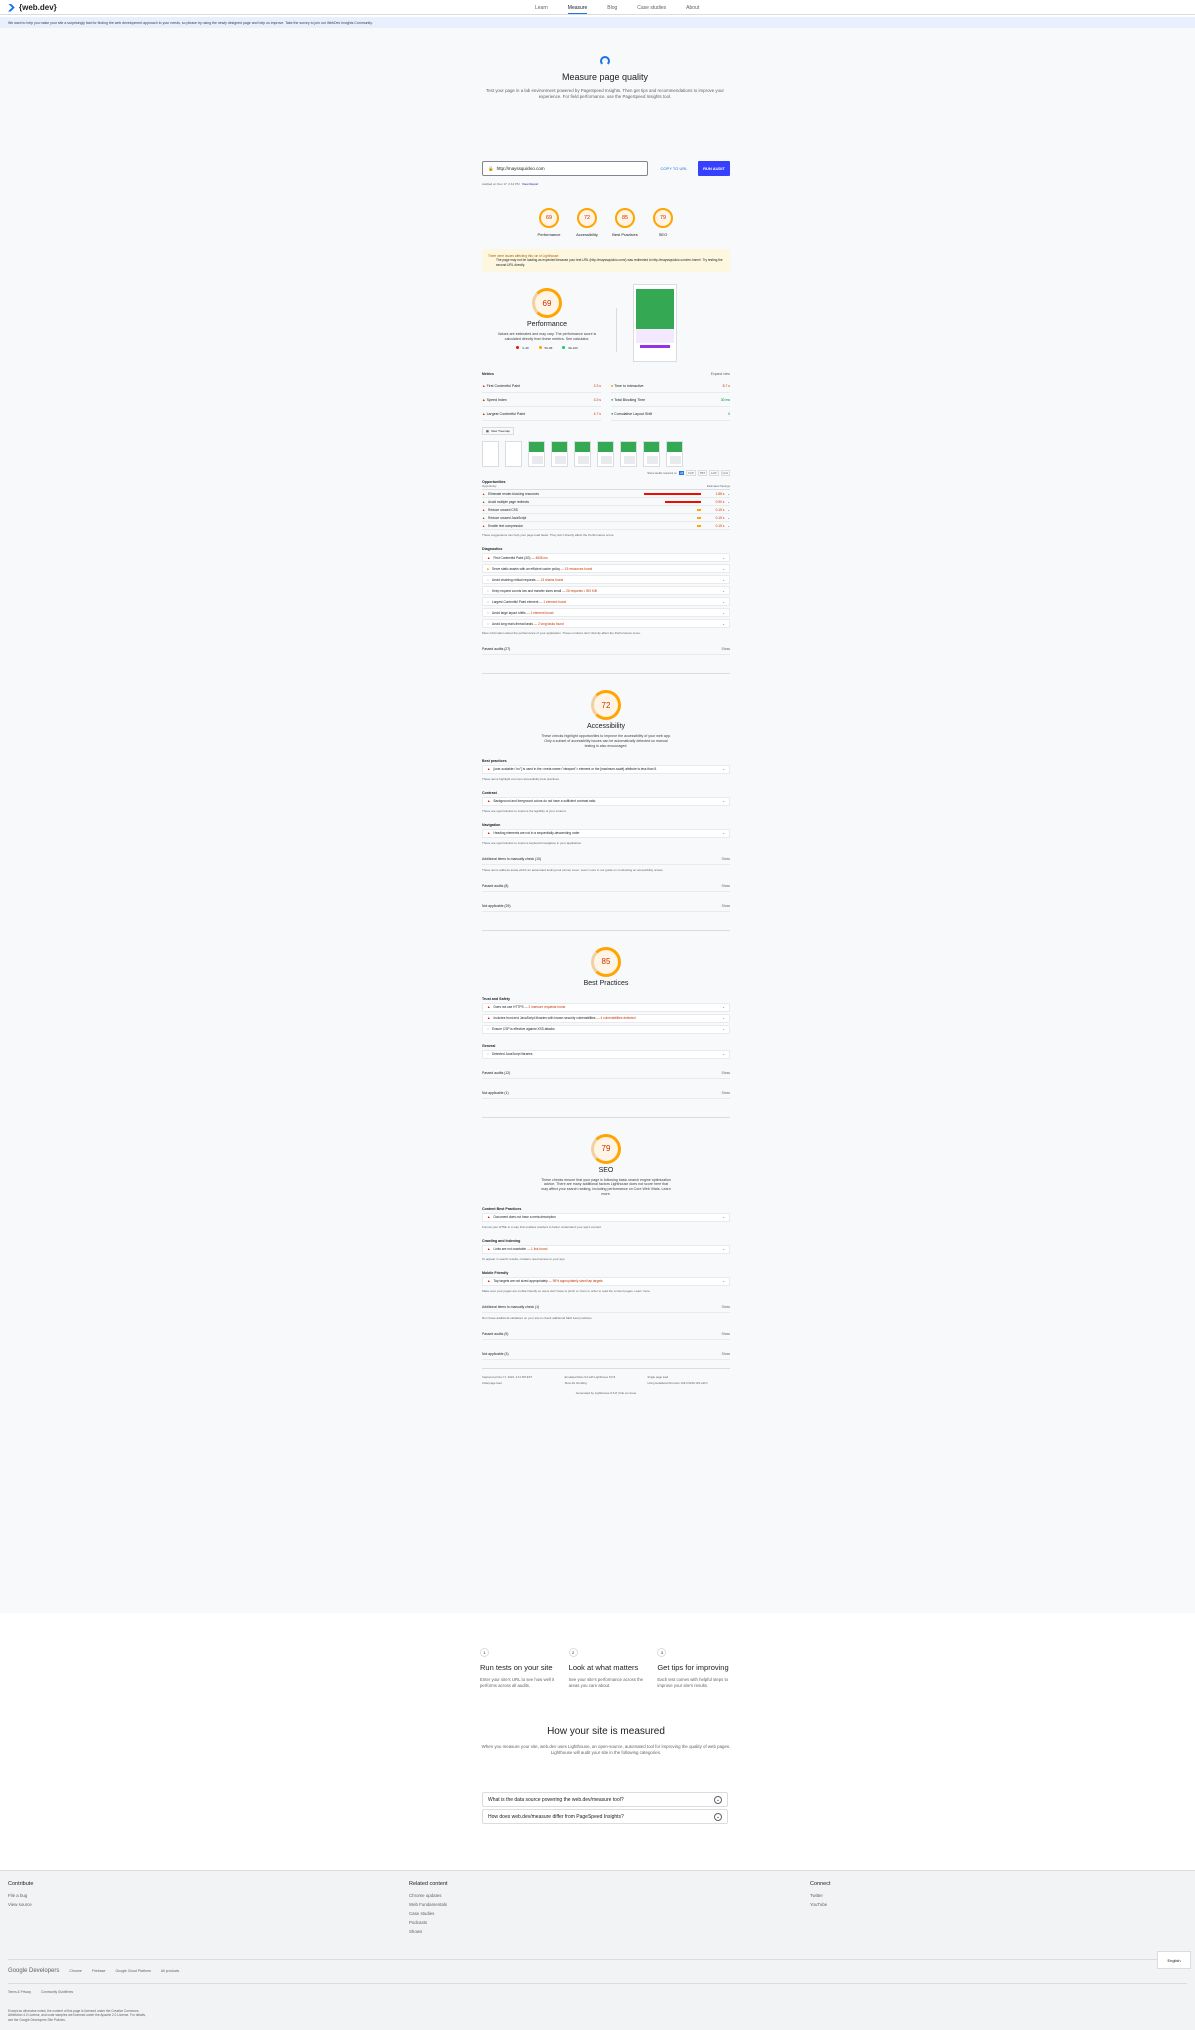 The height and width of the screenshot is (2030, 1195). I want to click on opportunity-name: Reduce unused JavaScript, so click(507, 517).